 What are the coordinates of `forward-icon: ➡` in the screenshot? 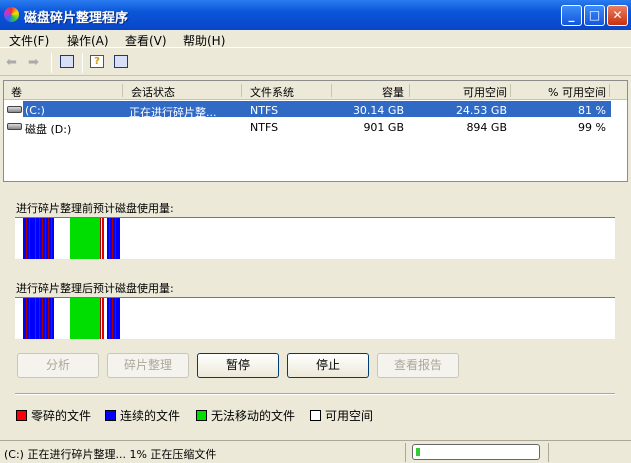 It's located at (33, 62).